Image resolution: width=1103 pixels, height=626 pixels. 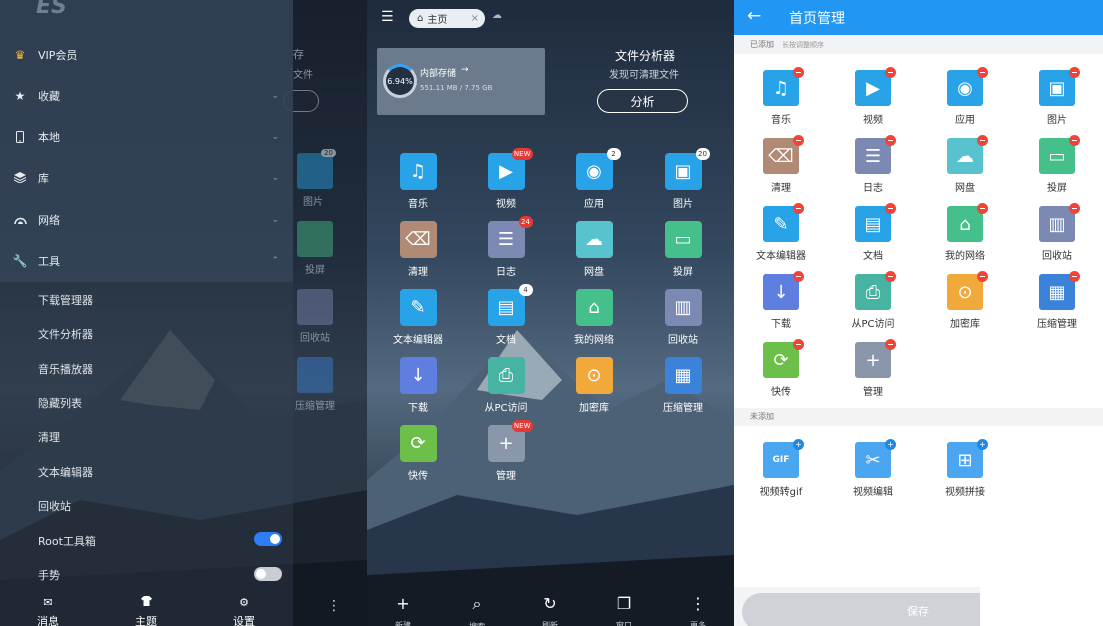 I want to click on menu-item-vip: ♛ VIP会员, so click(x=146, y=54).